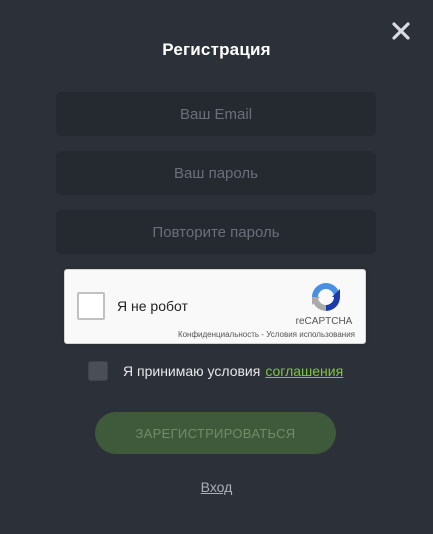 The width and height of the screenshot is (433, 534). Describe the element at coordinates (326, 297) in the screenshot. I see `recaptcha-logo-icon` at that location.